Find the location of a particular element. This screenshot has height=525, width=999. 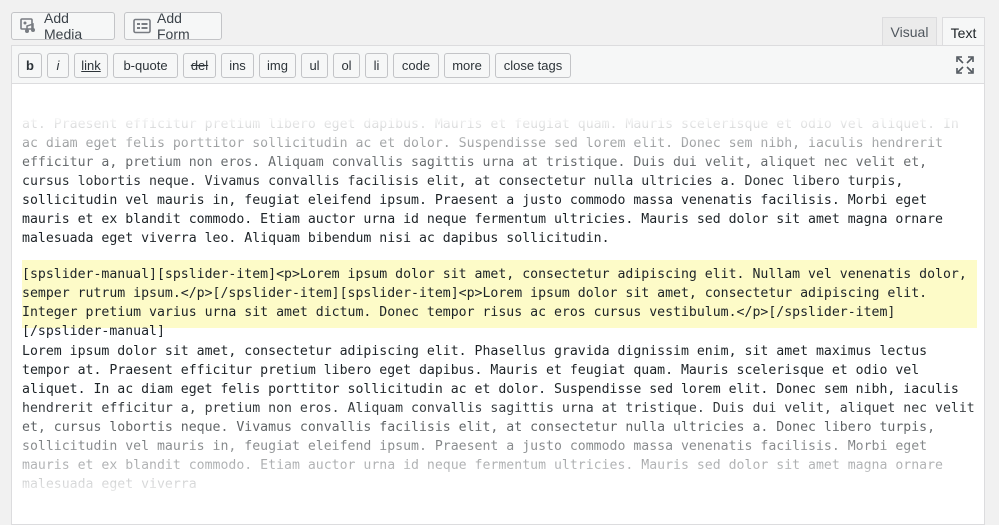

add-media-label: Add Media is located at coordinates (63, 26).